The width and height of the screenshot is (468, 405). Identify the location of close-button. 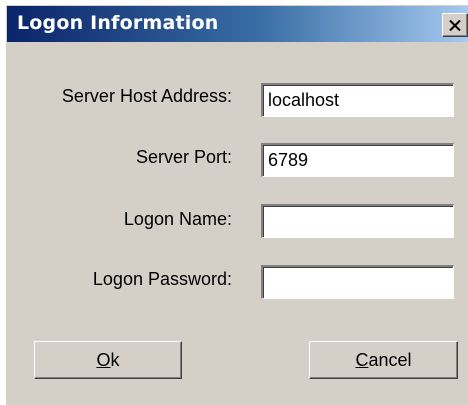
(455, 25).